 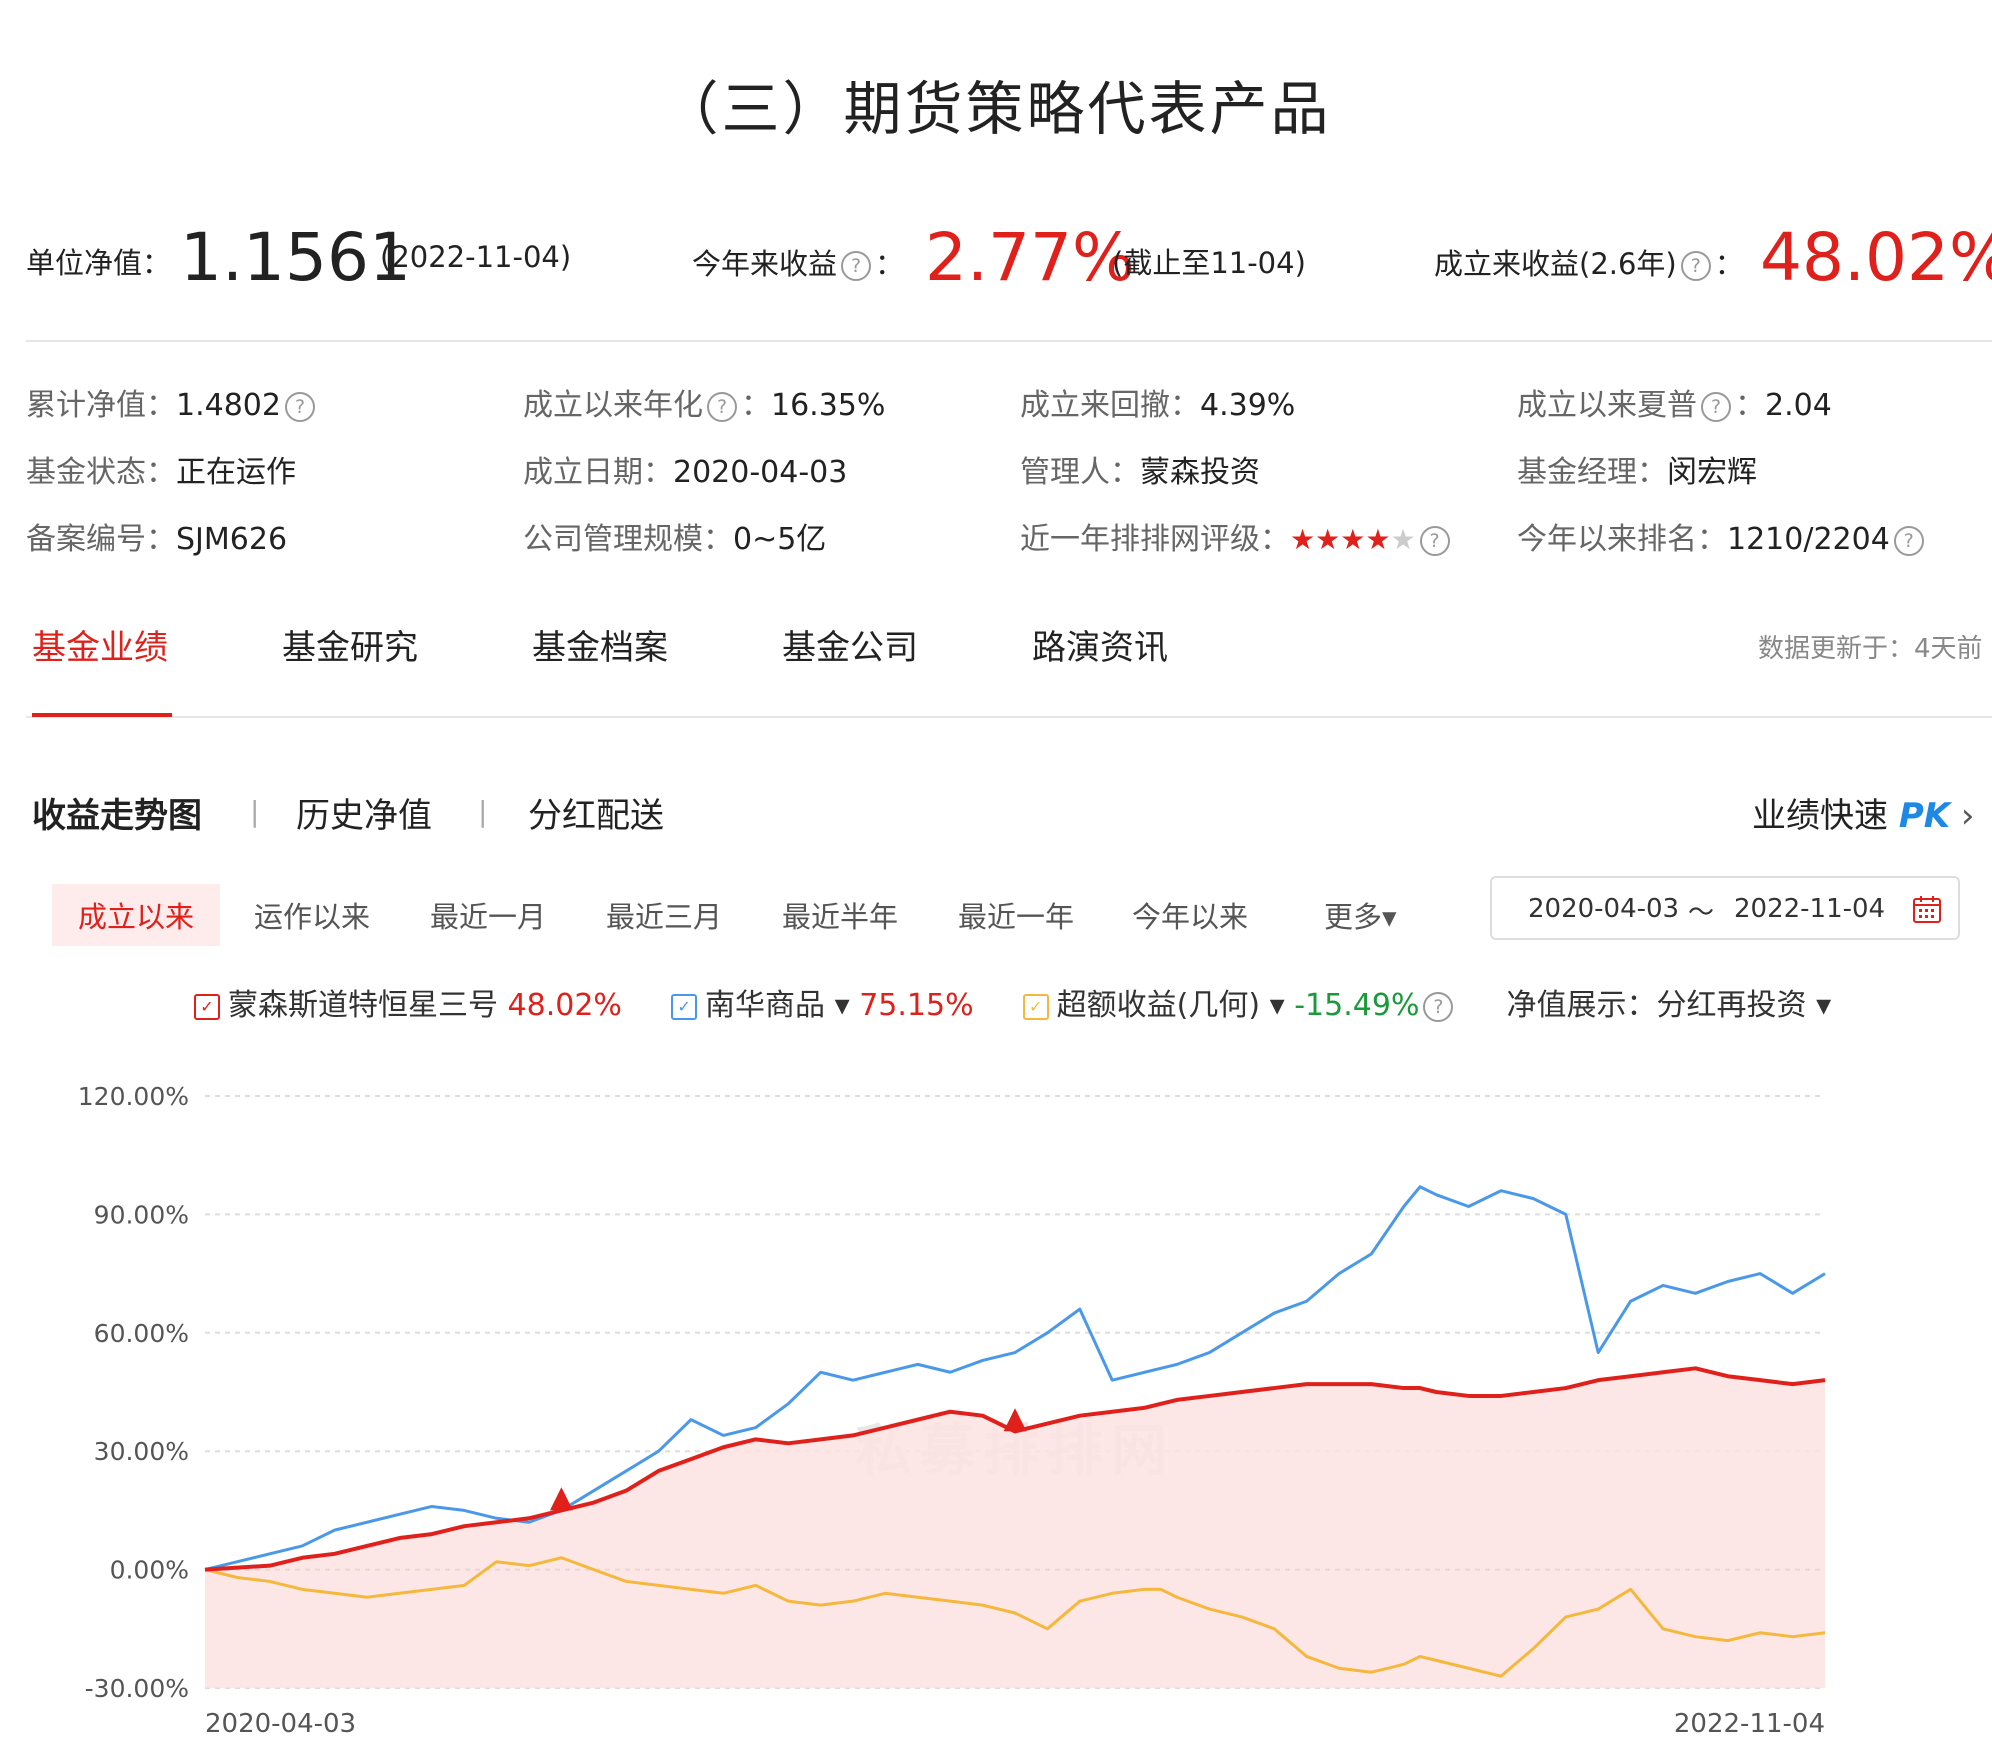 I want to click on info-item: 公司管理规模：0~5亿, so click(x=674, y=536).